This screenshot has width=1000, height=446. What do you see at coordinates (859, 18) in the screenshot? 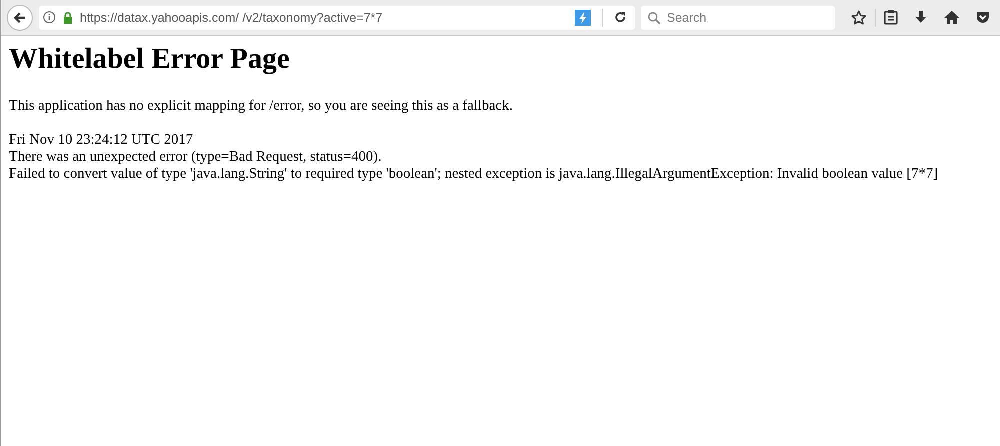
I see `star-icon` at bounding box center [859, 18].